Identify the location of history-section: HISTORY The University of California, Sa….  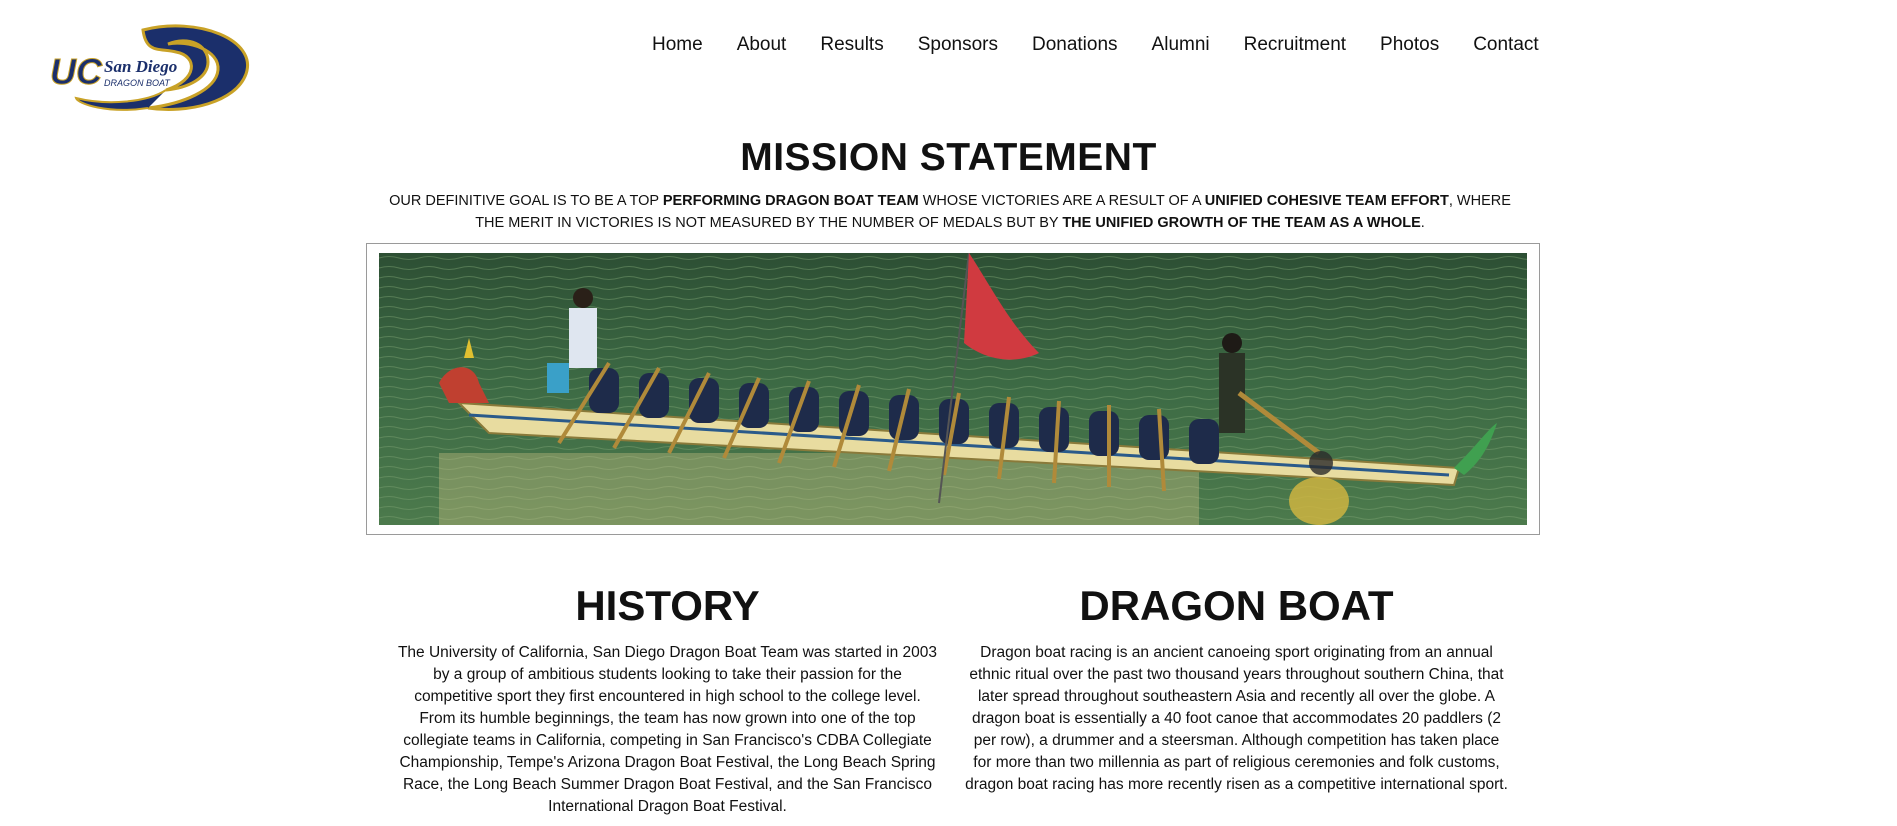
(667, 698).